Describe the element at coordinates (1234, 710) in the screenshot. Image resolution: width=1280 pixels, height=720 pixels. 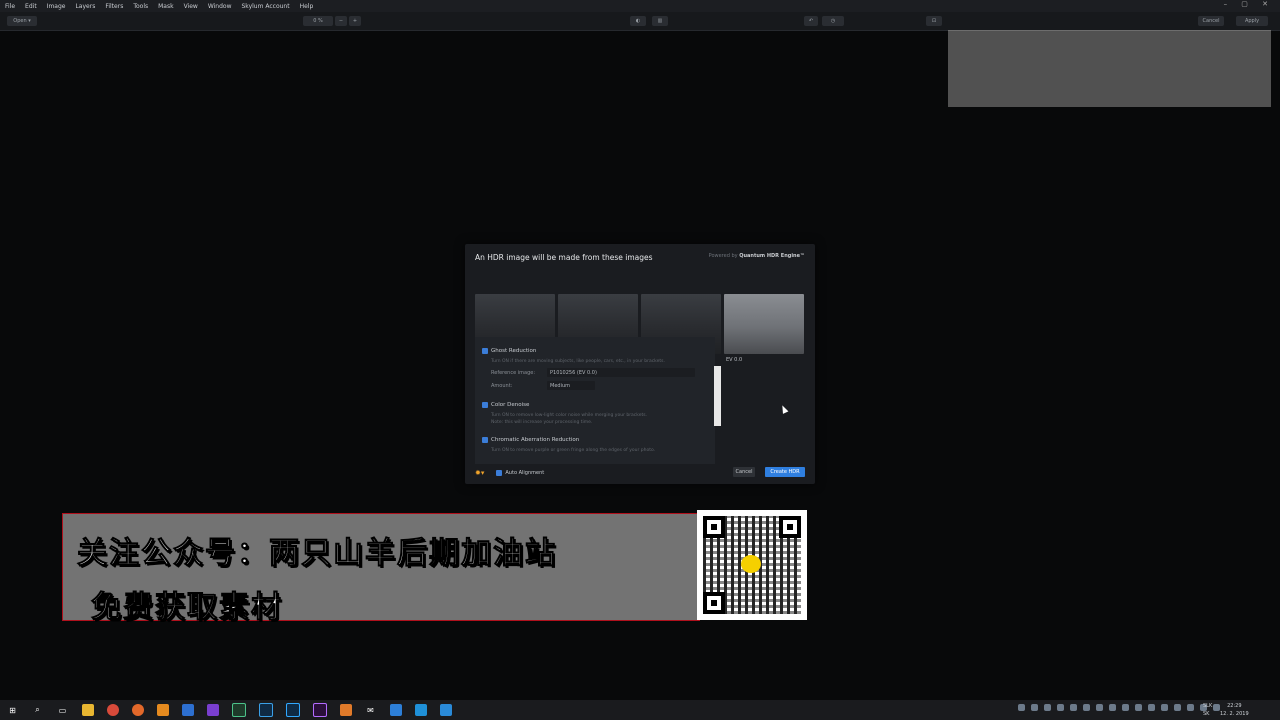
I see `clock: 22:29 12. 2. 2019` at that location.